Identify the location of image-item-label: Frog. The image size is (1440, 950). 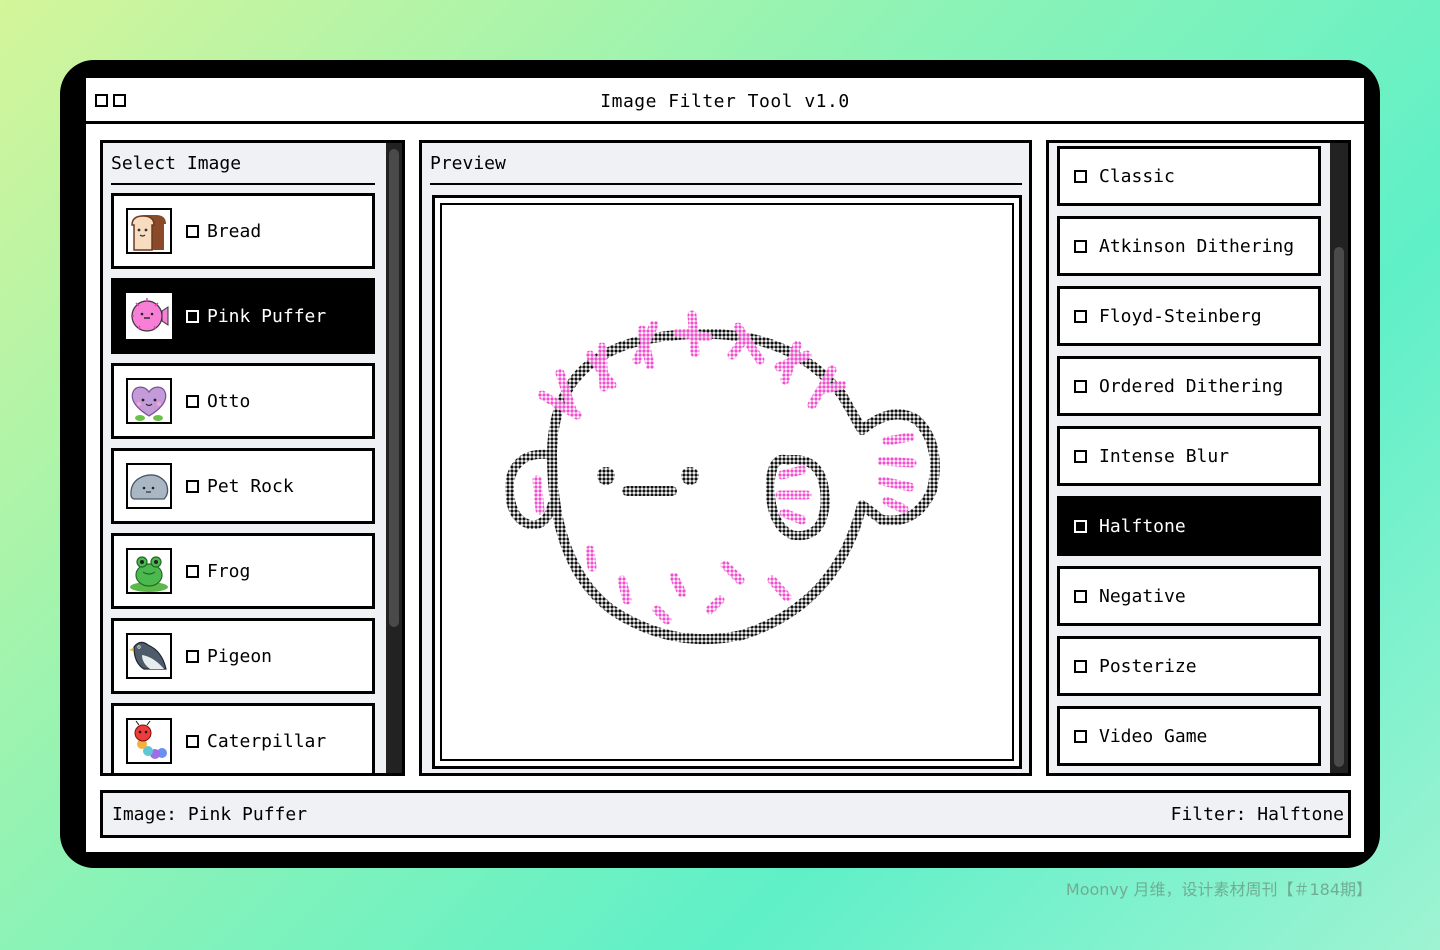
(229, 571).